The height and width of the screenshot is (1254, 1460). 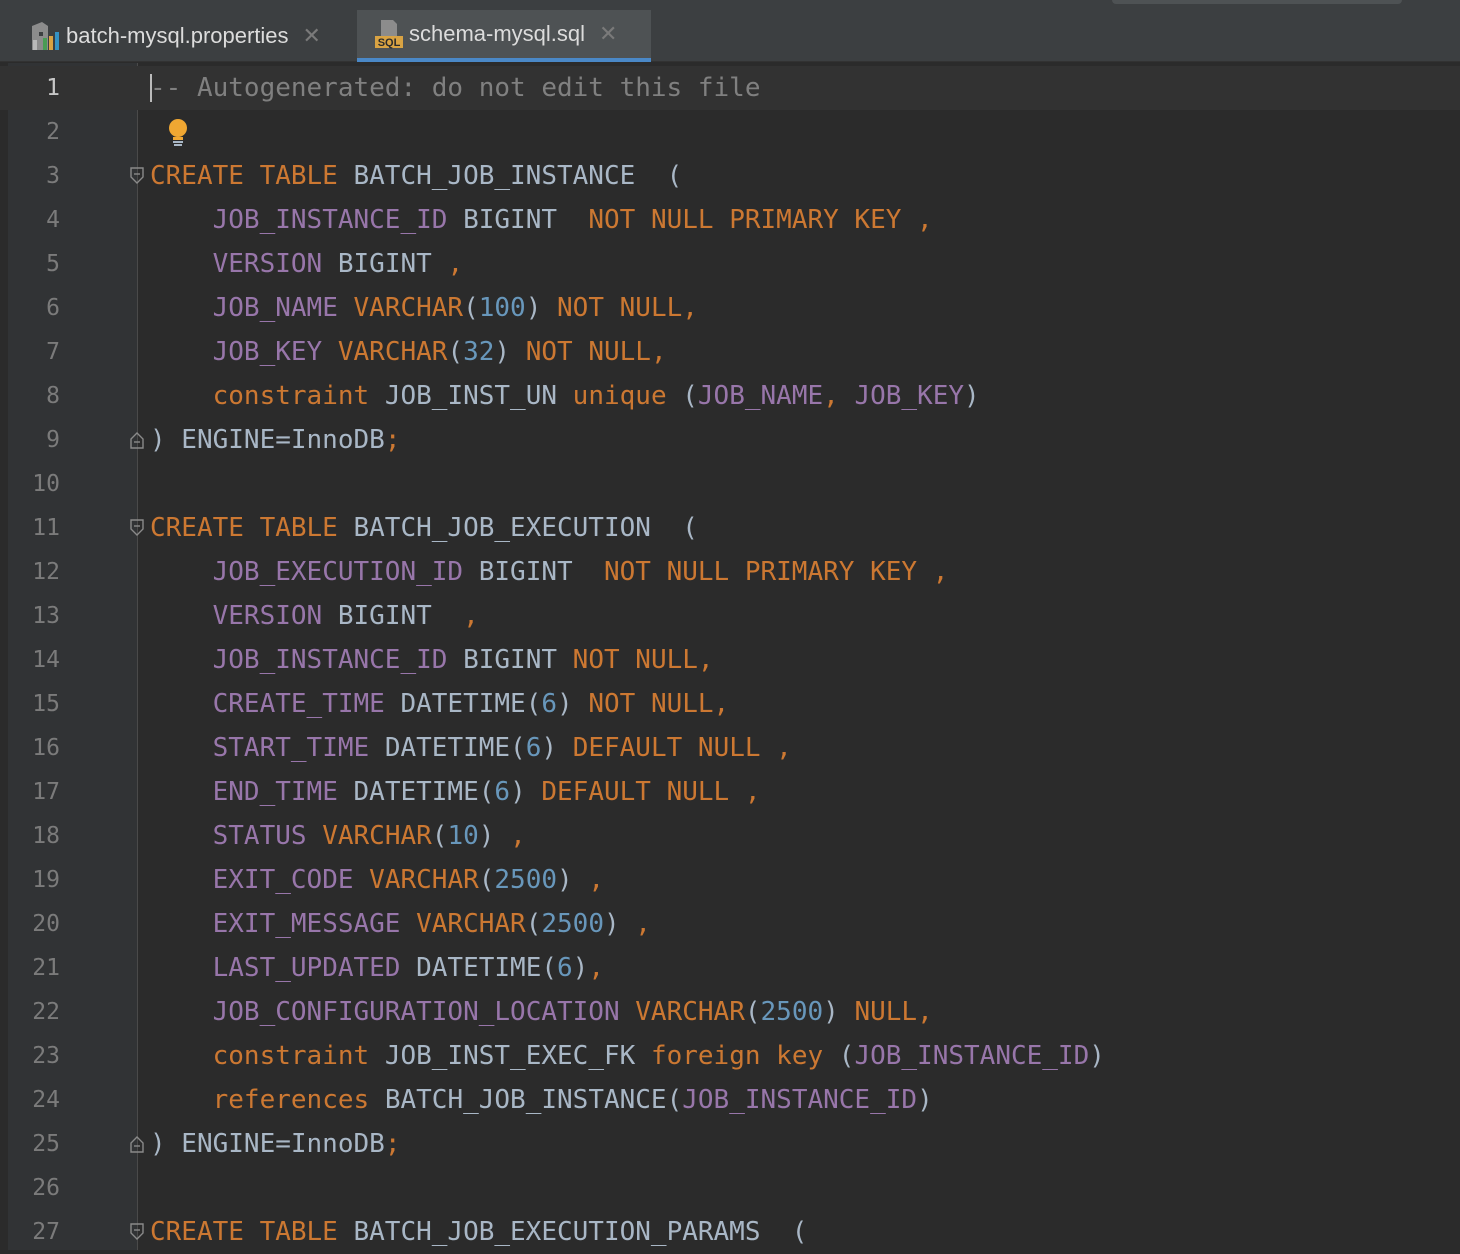 What do you see at coordinates (338, 836) in the screenshot?
I see `code-text: STATUS VARCHAR(10) ,` at bounding box center [338, 836].